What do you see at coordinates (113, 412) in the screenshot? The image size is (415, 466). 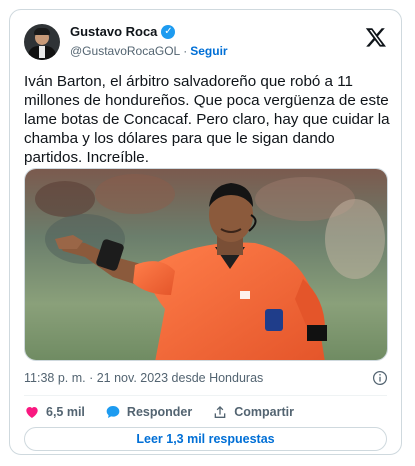 I see `reply-bubble-icon` at bounding box center [113, 412].